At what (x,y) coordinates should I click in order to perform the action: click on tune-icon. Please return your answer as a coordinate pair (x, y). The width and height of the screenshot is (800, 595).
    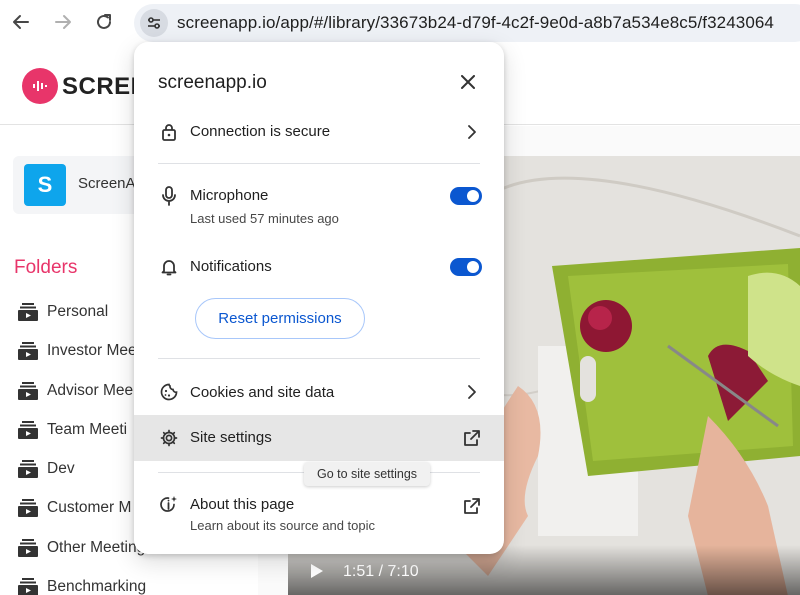
    Looking at the image, I should click on (154, 23).